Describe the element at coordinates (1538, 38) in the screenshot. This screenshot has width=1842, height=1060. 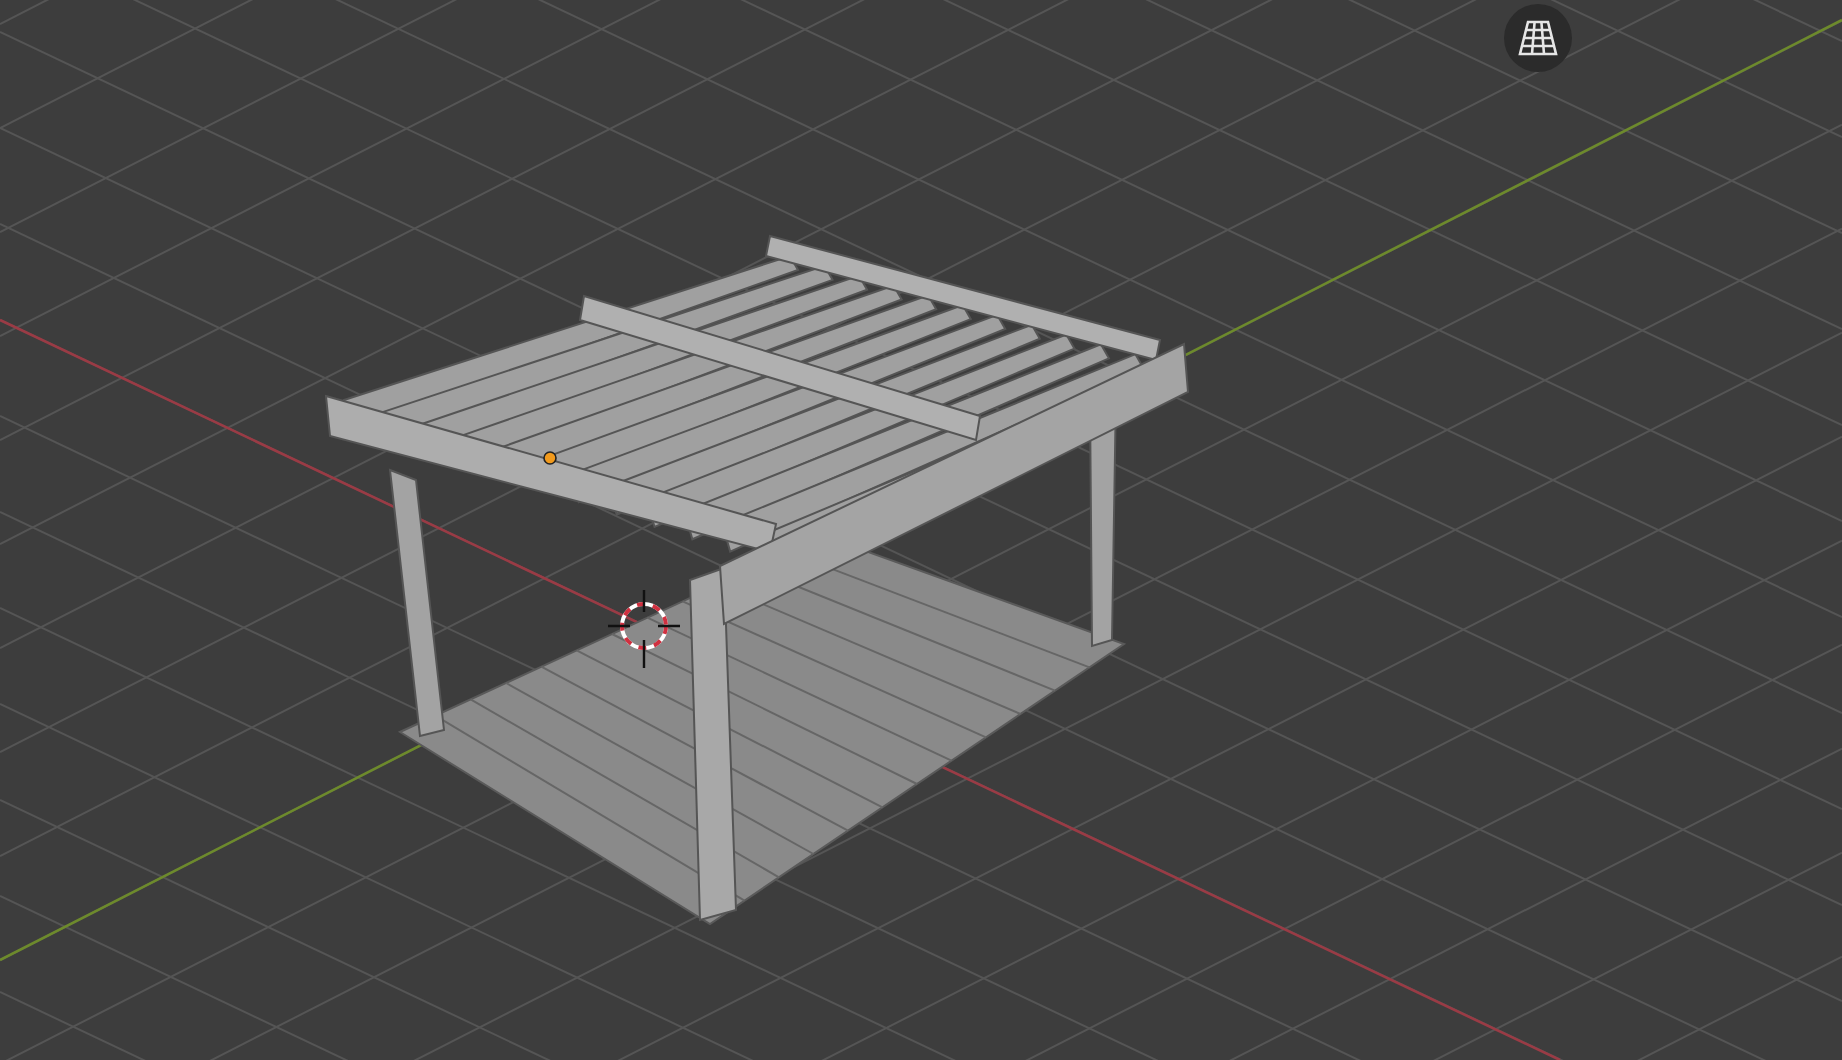
I see `grid-icon` at that location.